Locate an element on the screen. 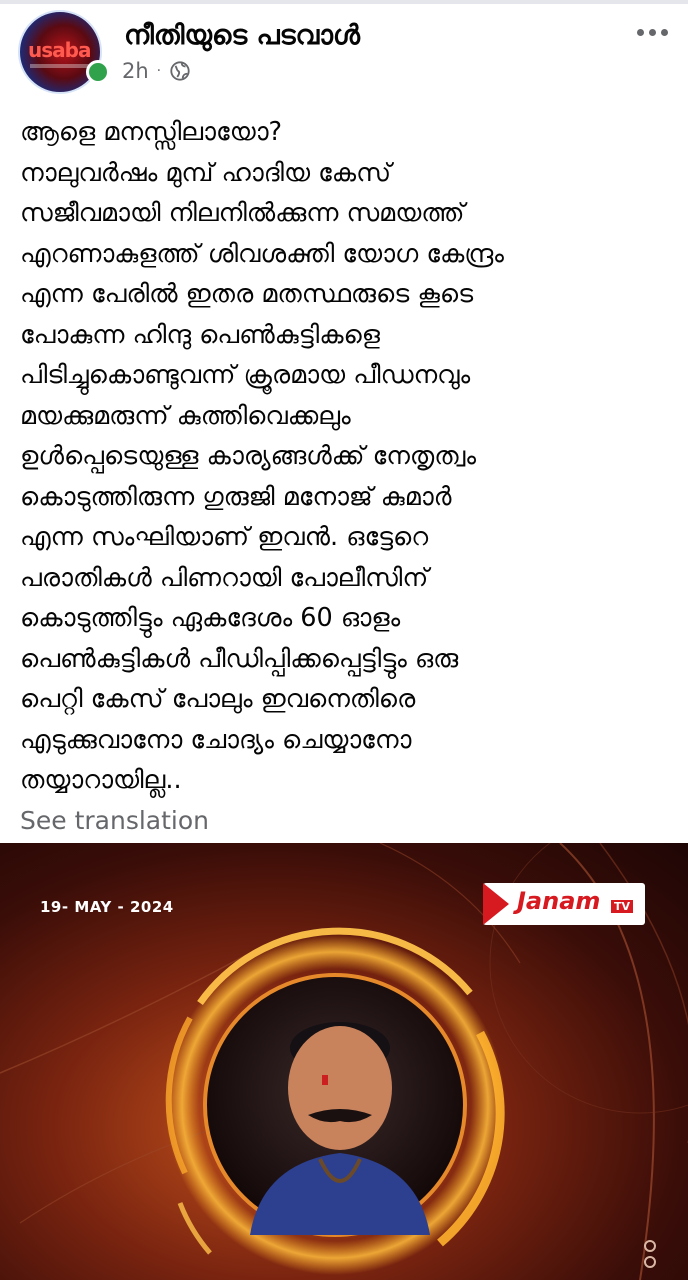 This screenshot has height=1280, width=688. see-translation-link: See translation is located at coordinates (114, 820).